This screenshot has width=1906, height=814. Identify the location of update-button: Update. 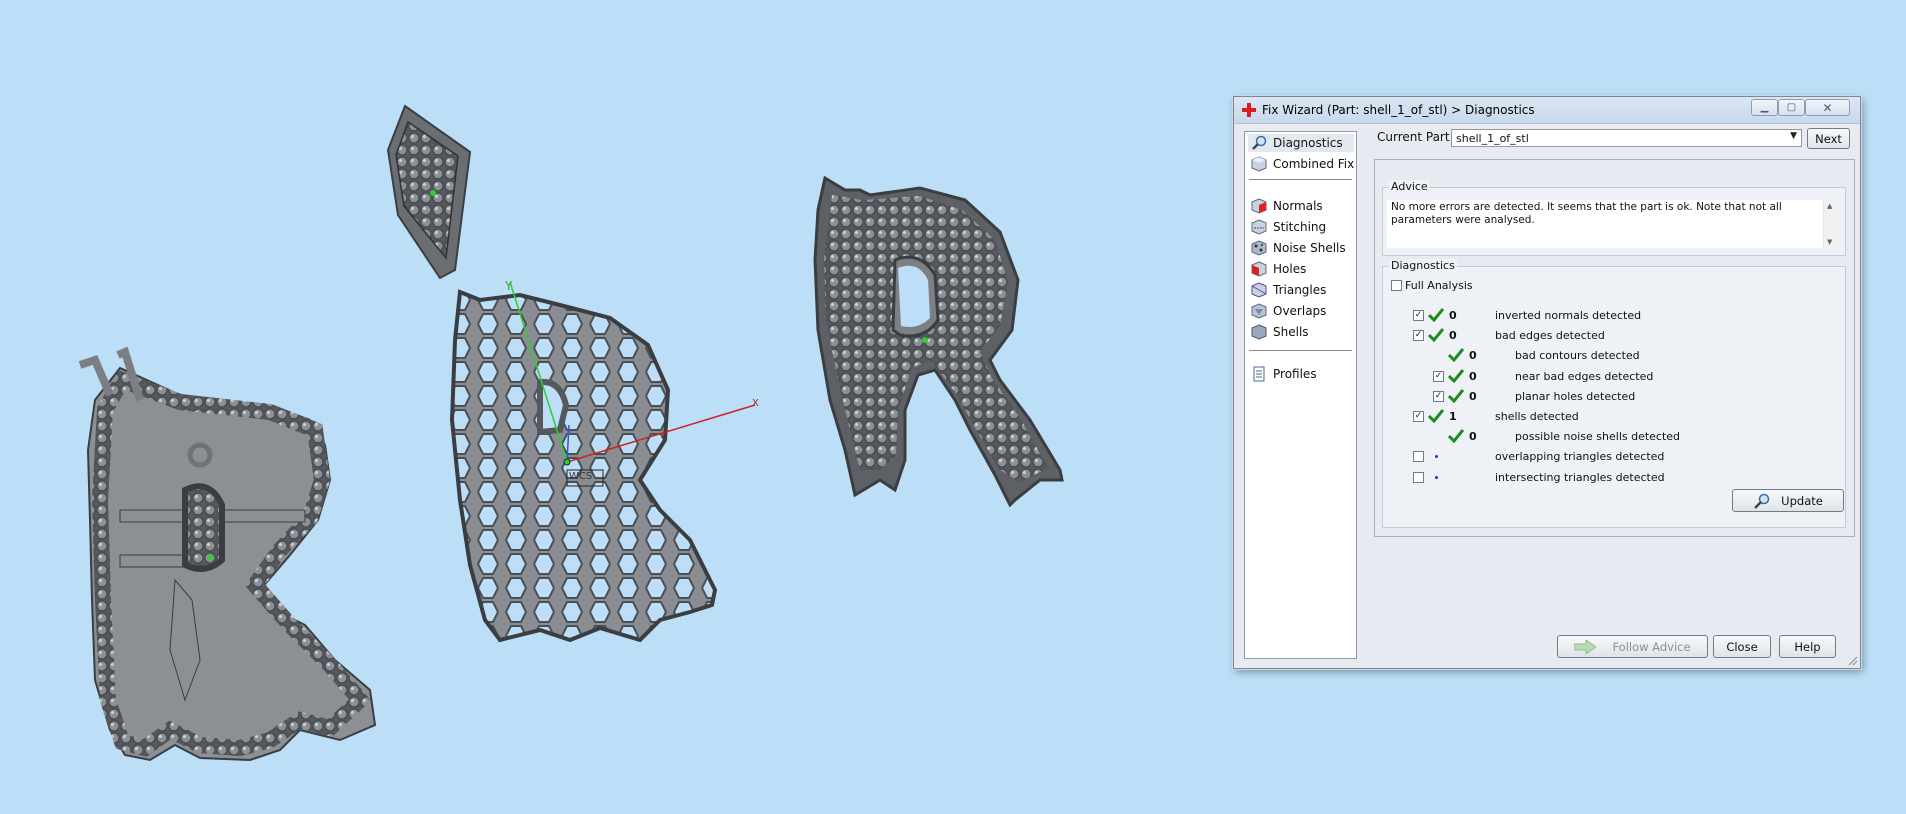
(1788, 500).